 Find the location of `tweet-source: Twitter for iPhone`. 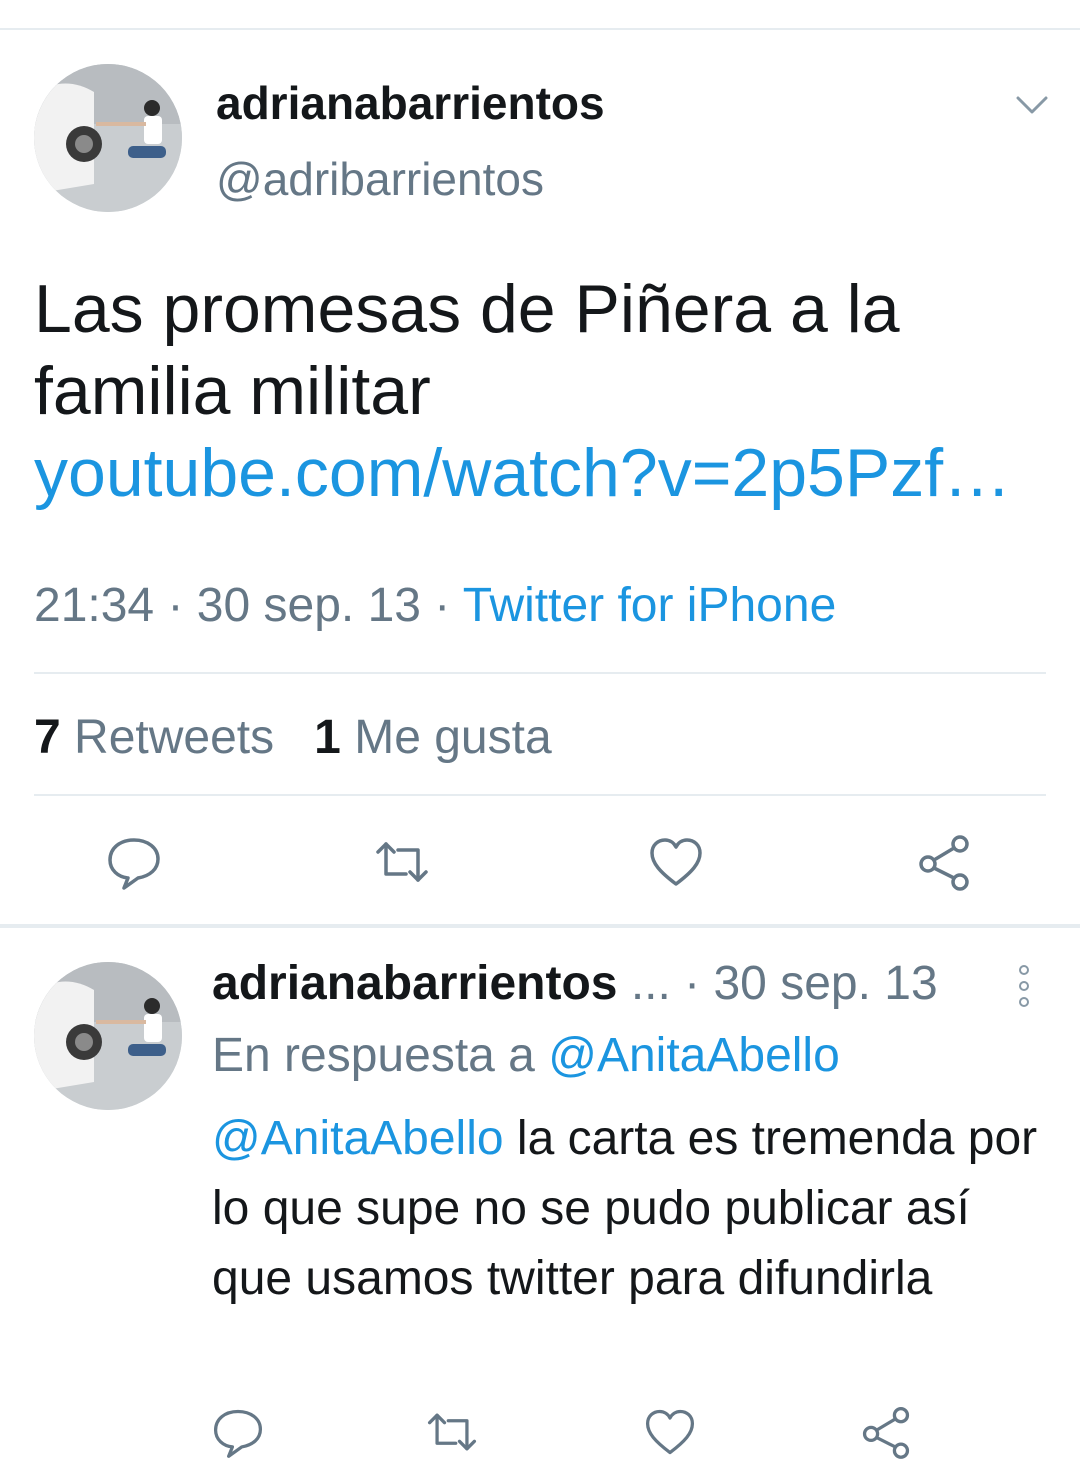

tweet-source: Twitter for iPhone is located at coordinates (650, 605).